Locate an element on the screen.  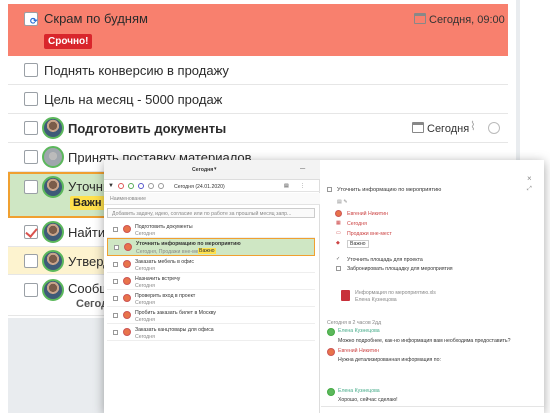
list-item: Пробить заказать билет в Москву Сегодня is located at coordinates (211, 316).